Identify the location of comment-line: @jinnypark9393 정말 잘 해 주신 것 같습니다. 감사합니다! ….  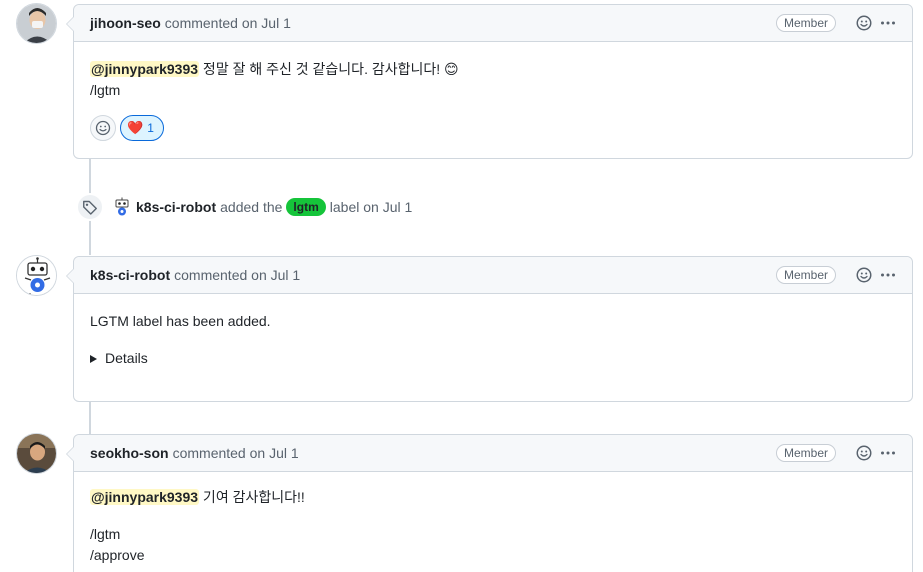
(493, 69).